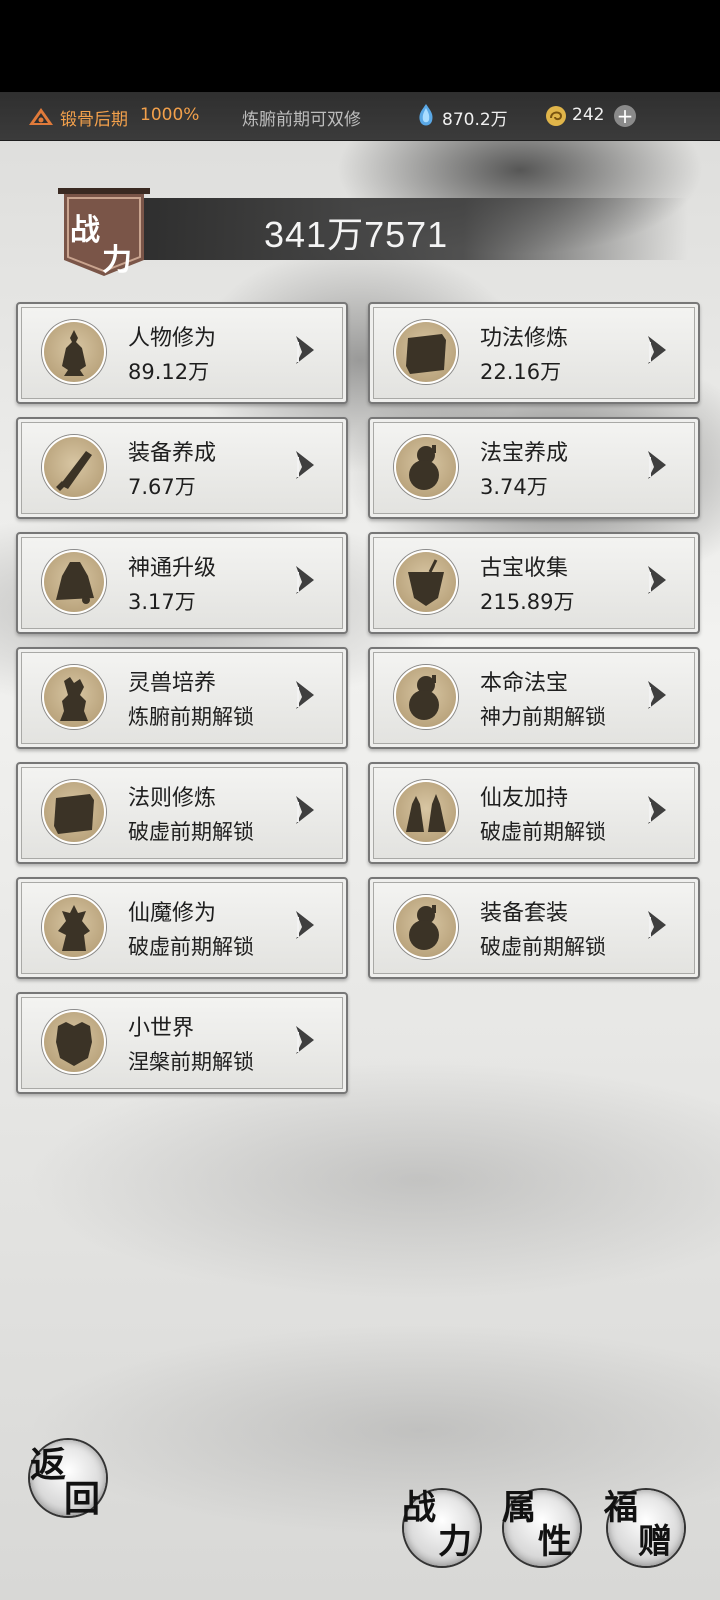 The height and width of the screenshot is (1600, 720). I want to click on card-value: 3.74万, so click(514, 487).